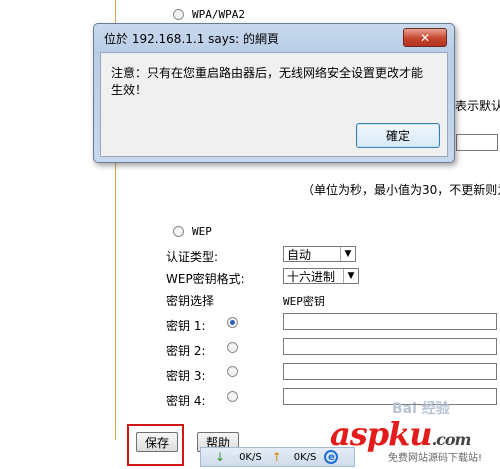  Describe the element at coordinates (218, 14) in the screenshot. I see `wpa-label: WPA/WPA2` at that location.